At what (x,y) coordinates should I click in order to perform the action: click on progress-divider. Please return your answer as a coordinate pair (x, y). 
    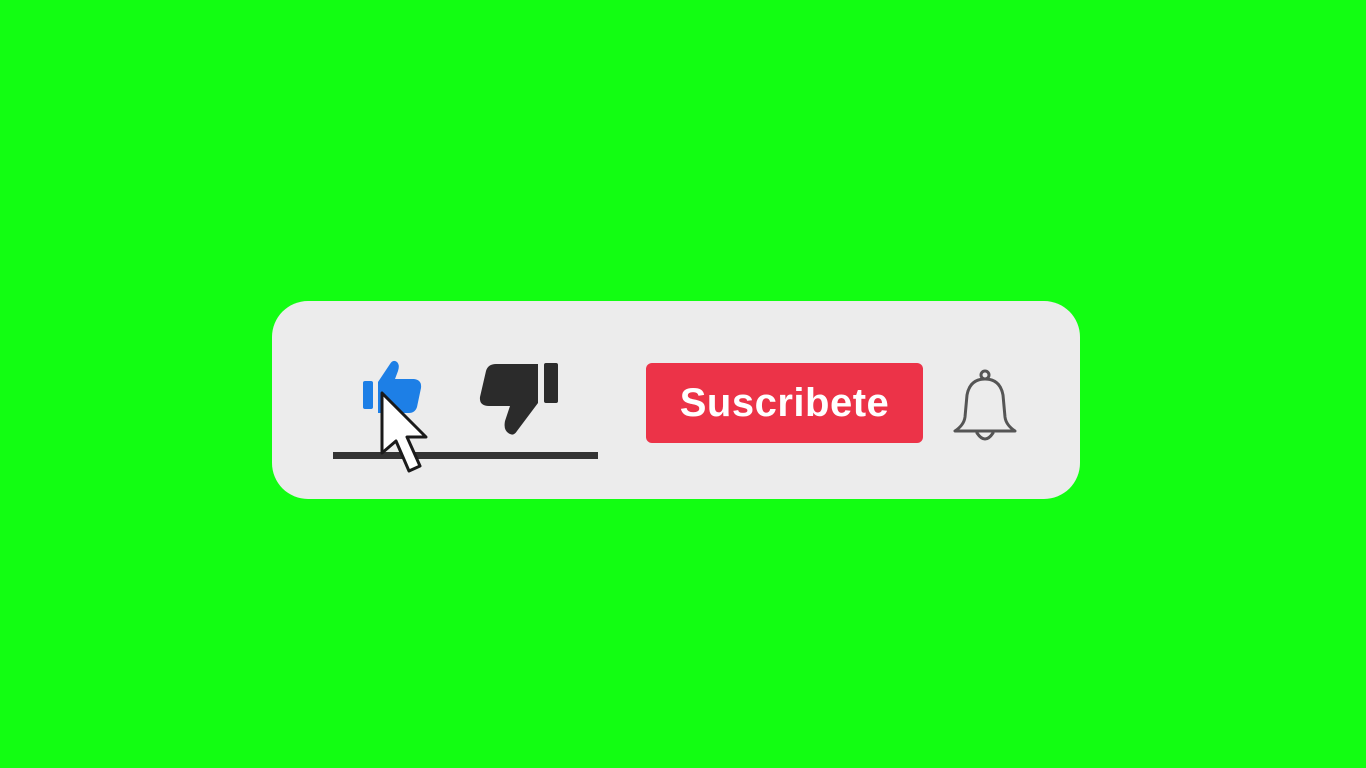
    Looking at the image, I should click on (465, 455).